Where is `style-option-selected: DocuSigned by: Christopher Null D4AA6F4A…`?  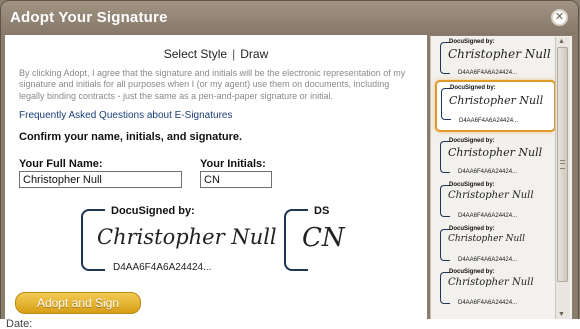
style-option-selected: DocuSigned by: Christopher Null D4AA6F4A… is located at coordinates (495, 106).